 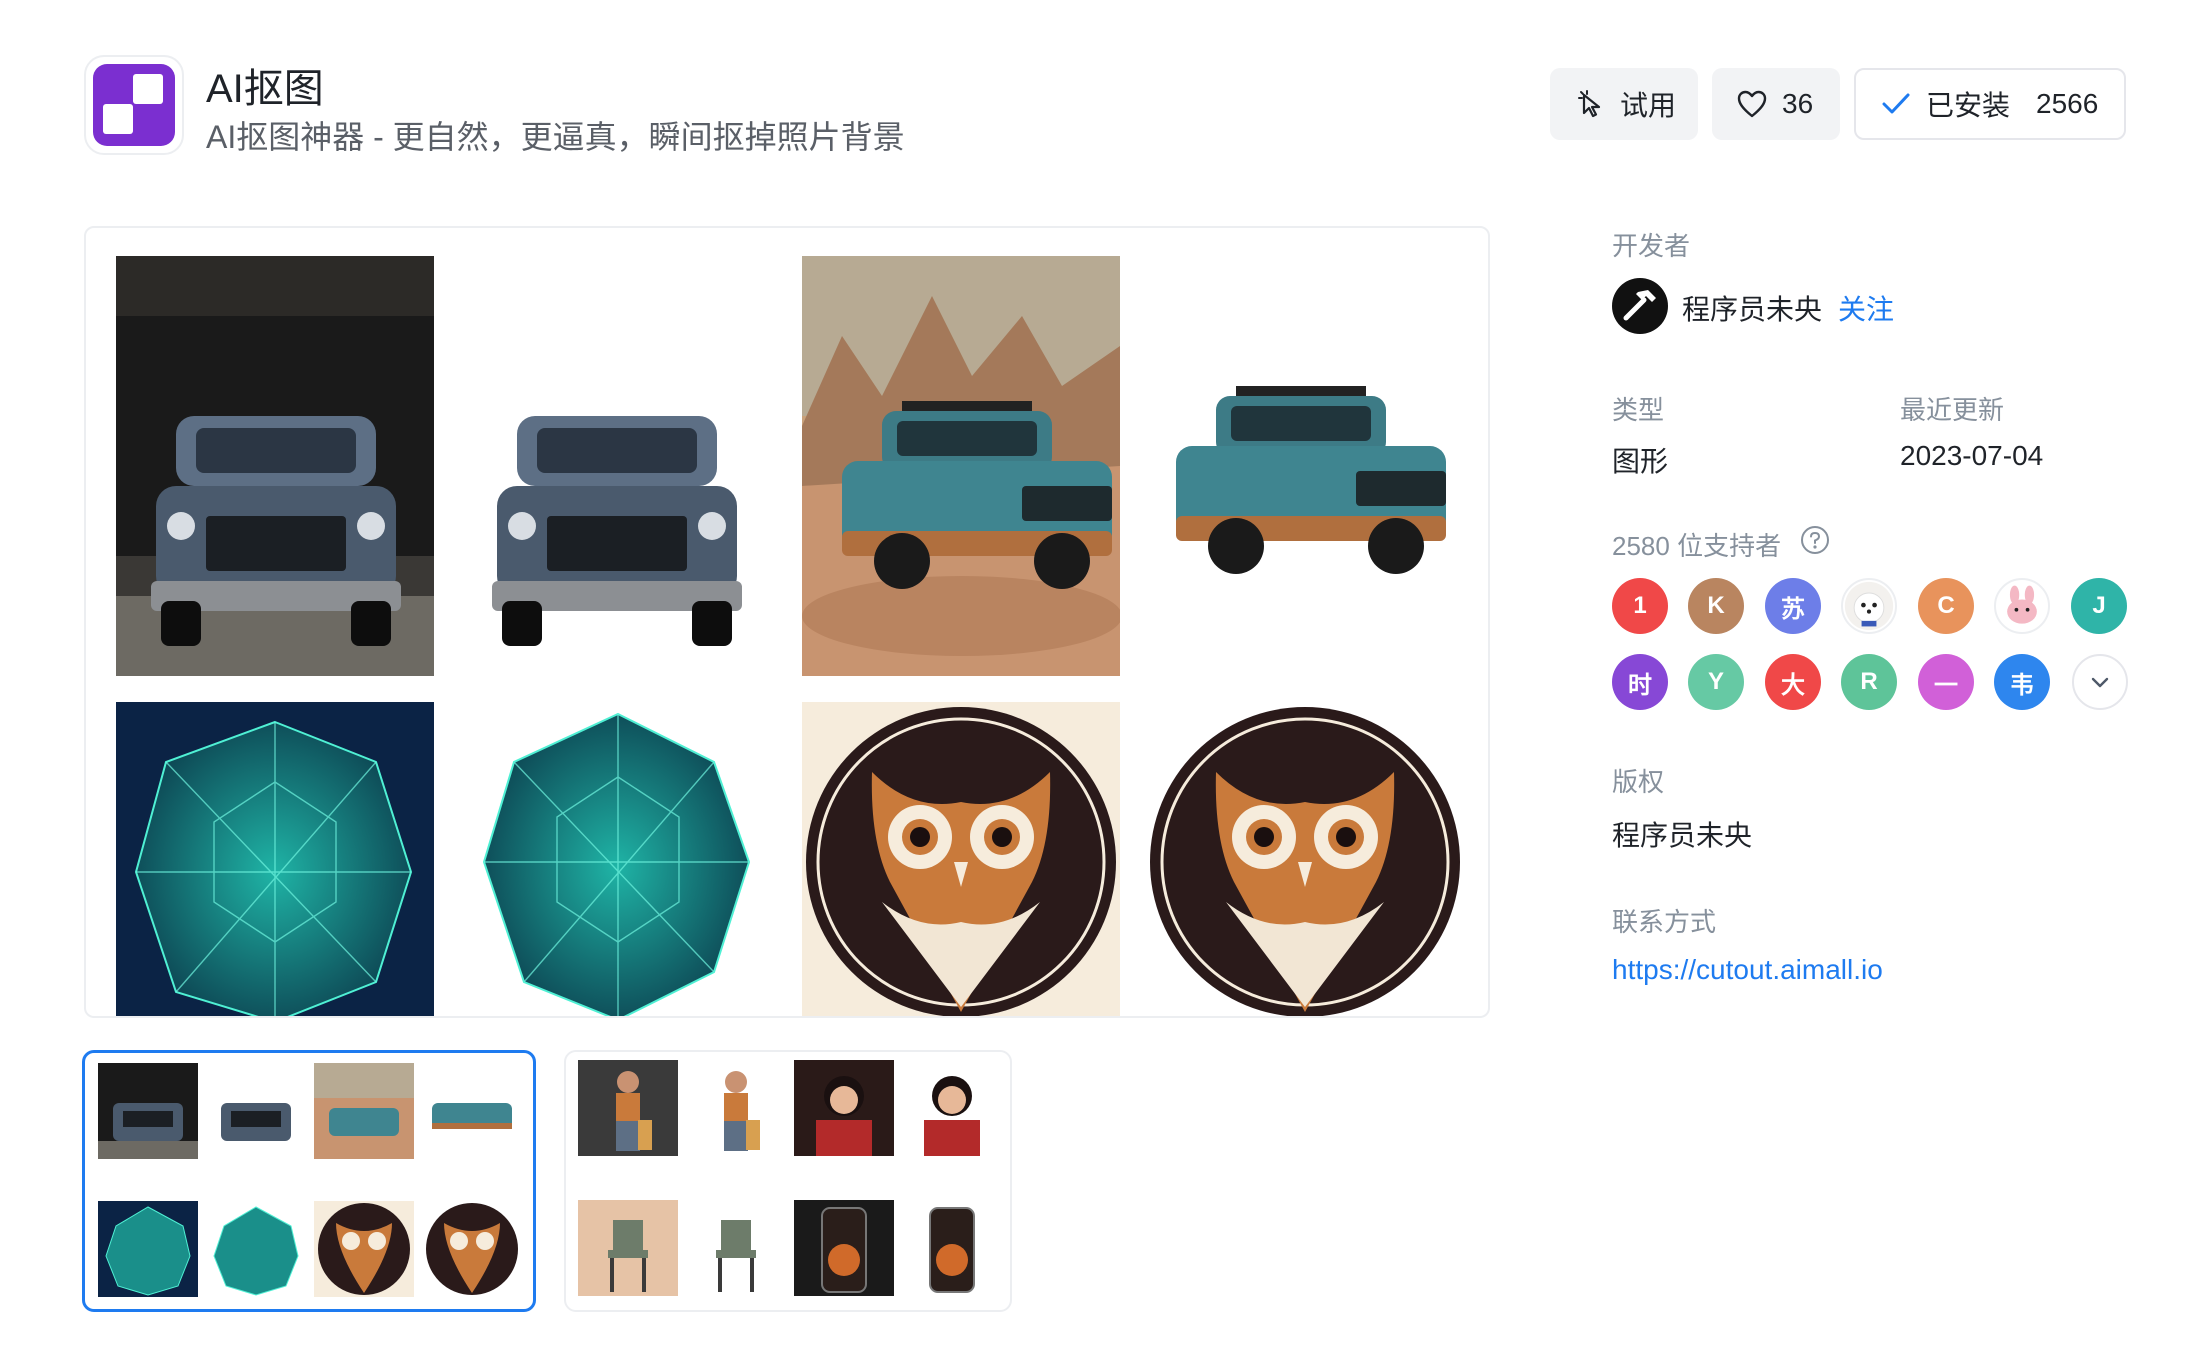 I want to click on thumb-phone-original, so click(x=844, y=1248).